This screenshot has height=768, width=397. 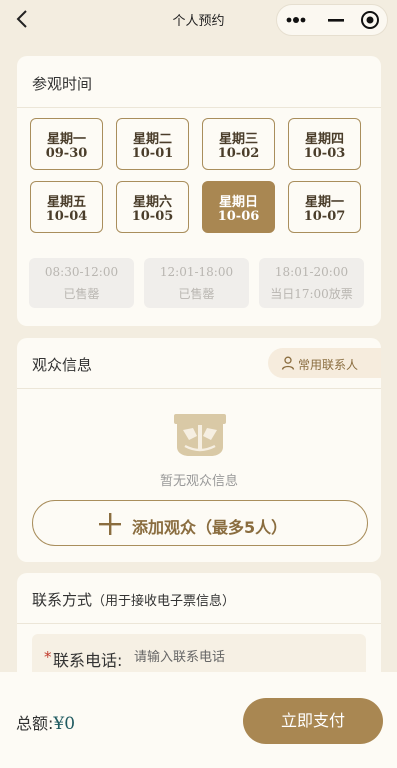 I want to click on date-option: 星期二 10-01, so click(x=152, y=144).